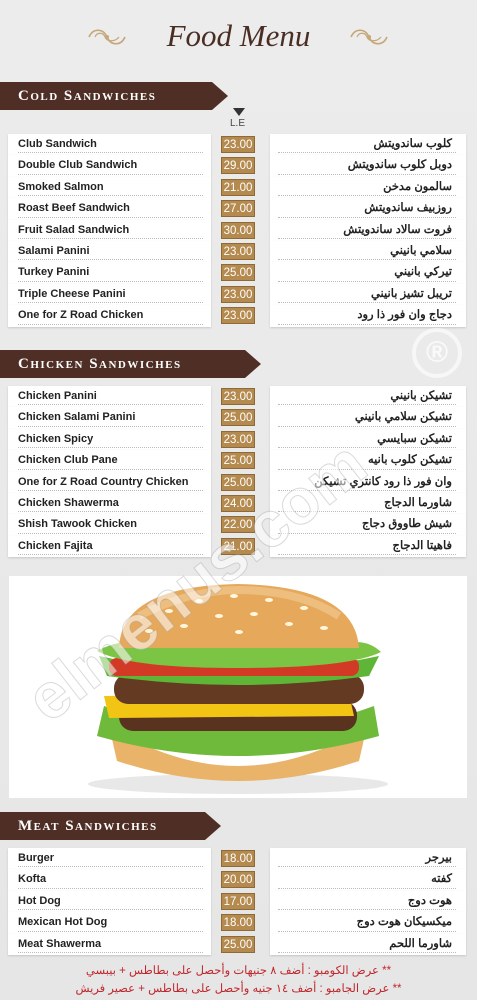 The image size is (477, 1000). Describe the element at coordinates (368, 209) in the screenshot. I see `item-name-panel-ar: روزبيف ساندويتش` at that location.